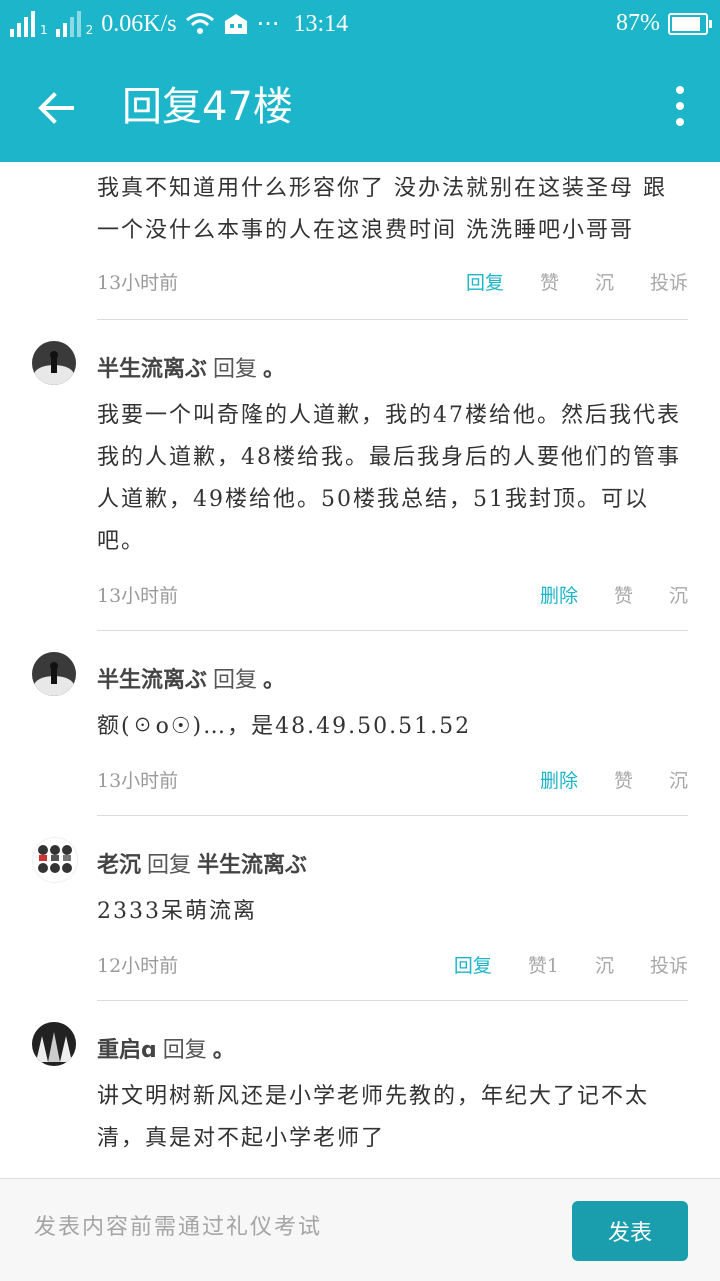 The width and height of the screenshot is (720, 1281). What do you see at coordinates (360, 107) in the screenshot?
I see `app-bar: 回复47楼` at bounding box center [360, 107].